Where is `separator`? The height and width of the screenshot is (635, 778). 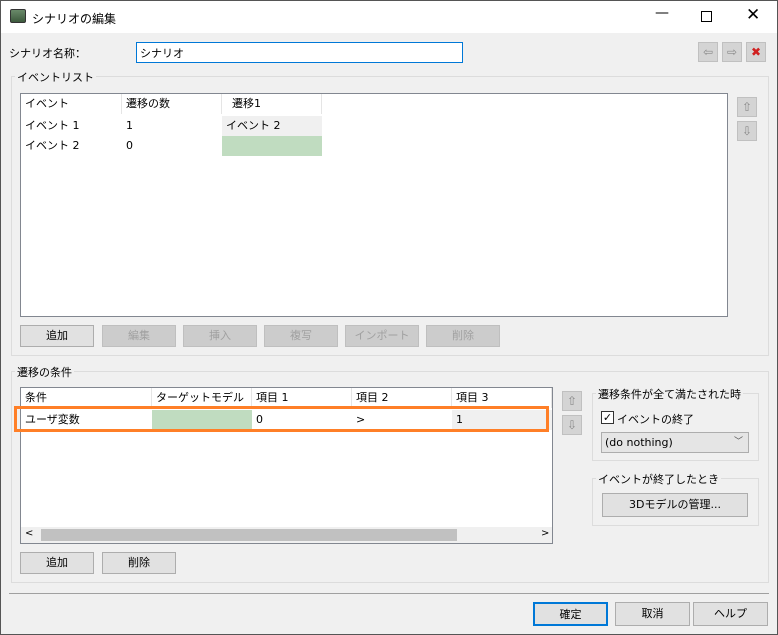 separator is located at coordinates (389, 593).